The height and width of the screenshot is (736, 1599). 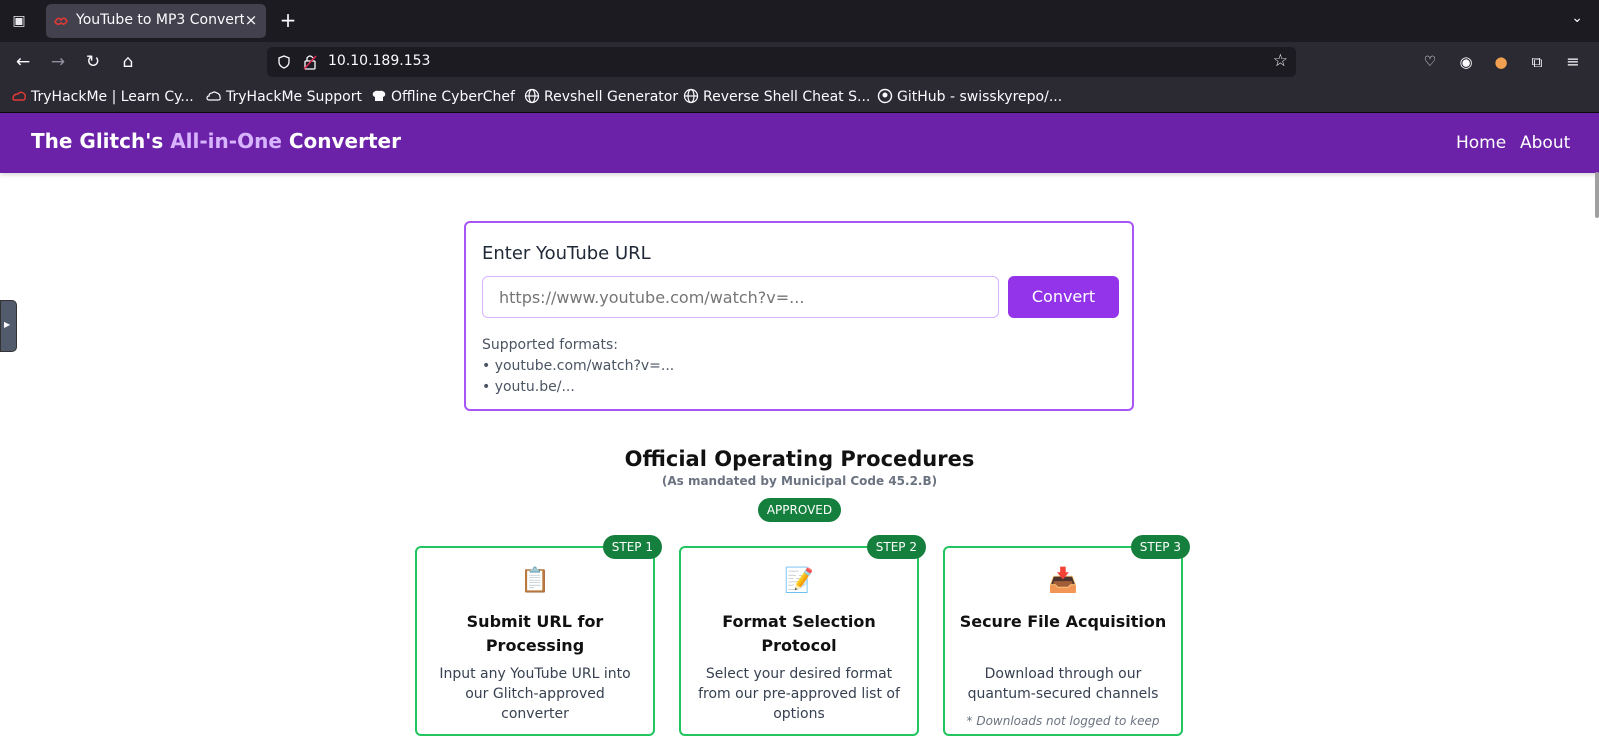 I want to click on memo-icon: 📝, so click(x=799, y=580).